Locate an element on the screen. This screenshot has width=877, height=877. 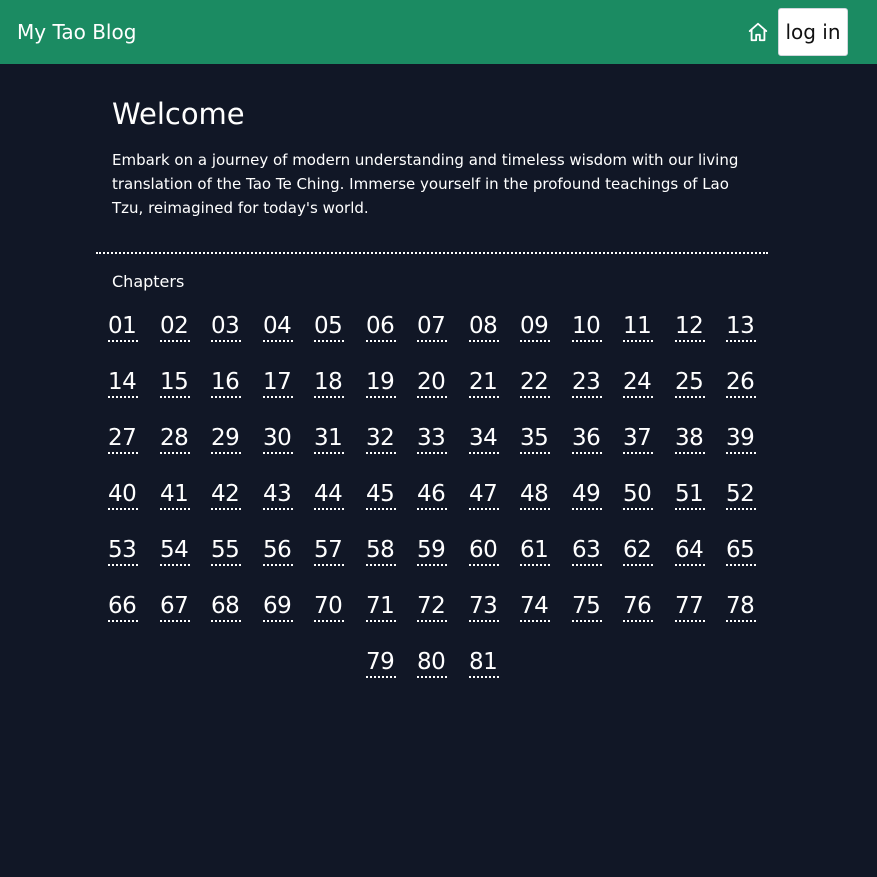
chapter-link: 12 is located at coordinates (690, 326).